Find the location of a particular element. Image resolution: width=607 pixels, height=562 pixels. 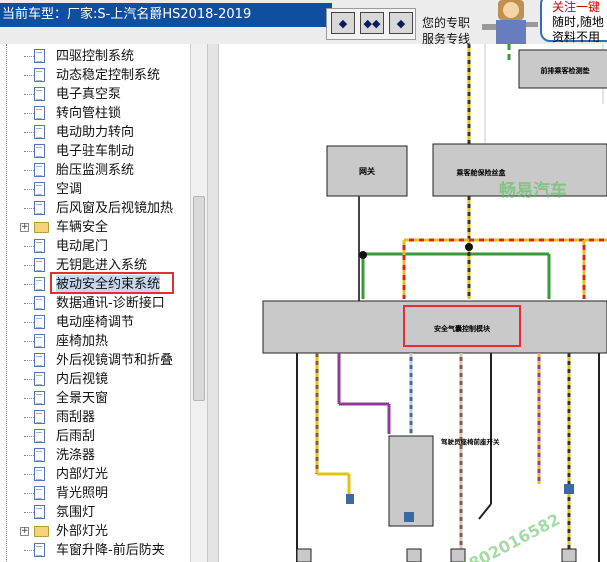

tree-item: 后雨刮 is located at coordinates (95, 436).